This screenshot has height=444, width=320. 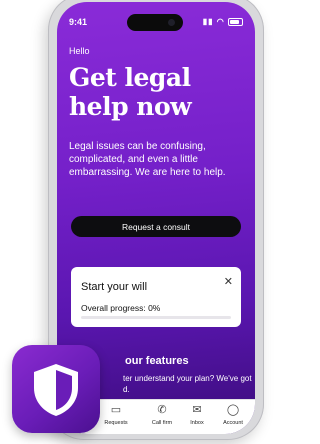 I want to click on request-consult-button: Request a consult, so click(x=156, y=226).